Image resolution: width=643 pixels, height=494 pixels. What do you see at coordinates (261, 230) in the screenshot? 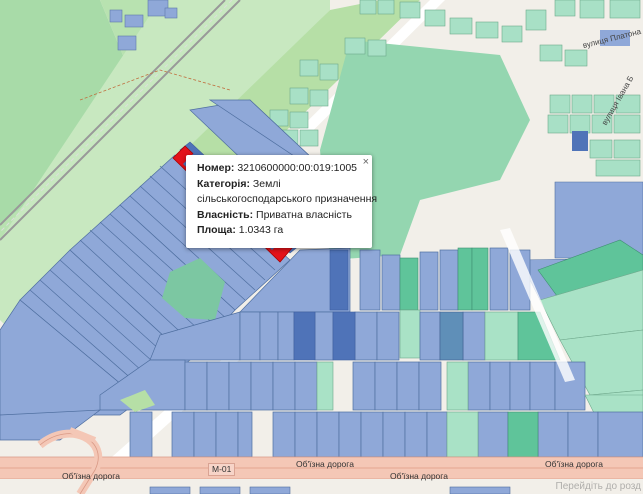
I see `area-value: 1.0343 га` at bounding box center [261, 230].